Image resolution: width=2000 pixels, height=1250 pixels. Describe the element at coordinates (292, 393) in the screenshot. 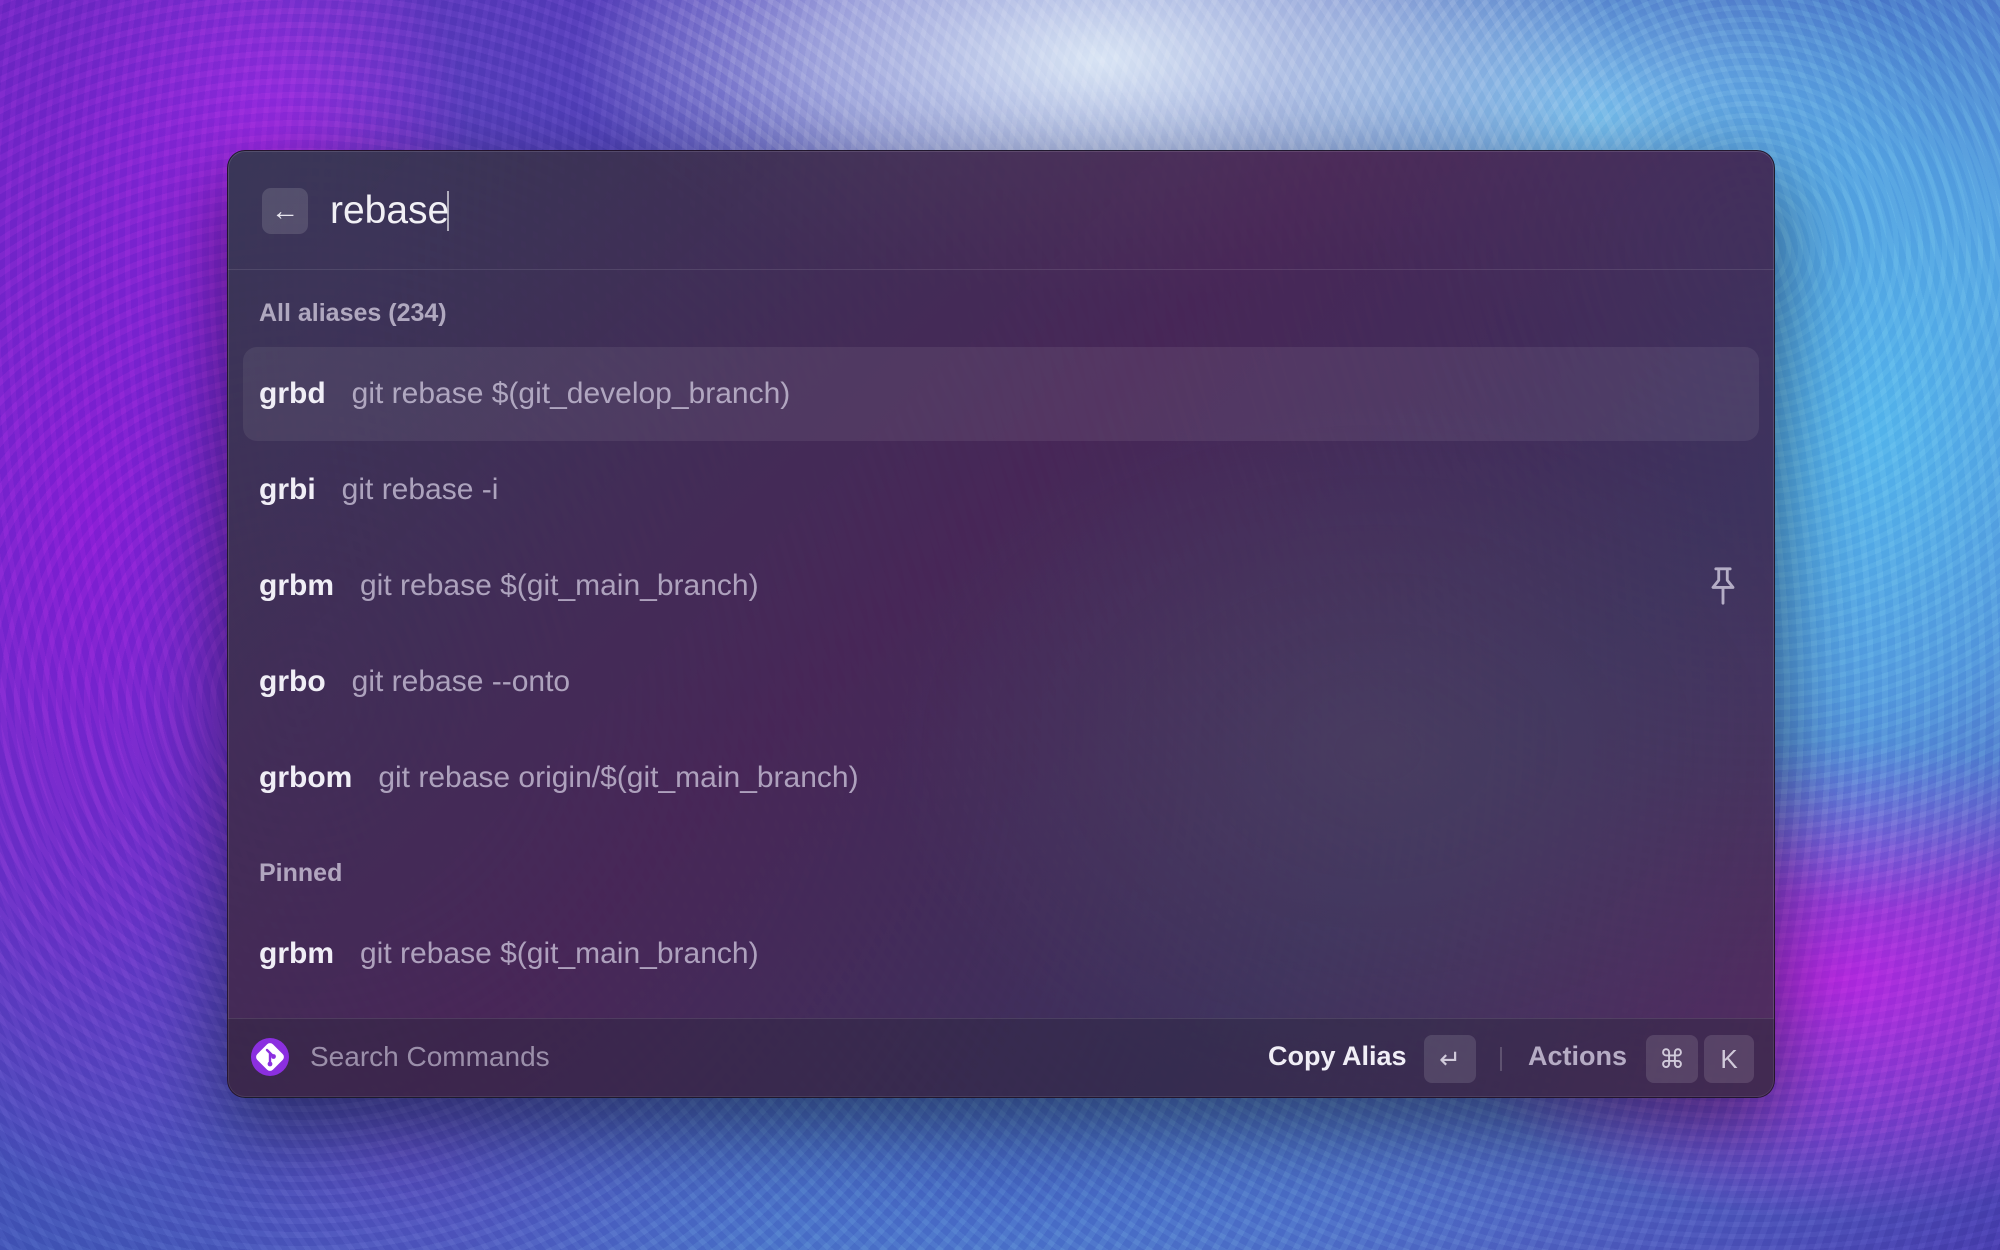

I see `alias-name: grbd` at that location.